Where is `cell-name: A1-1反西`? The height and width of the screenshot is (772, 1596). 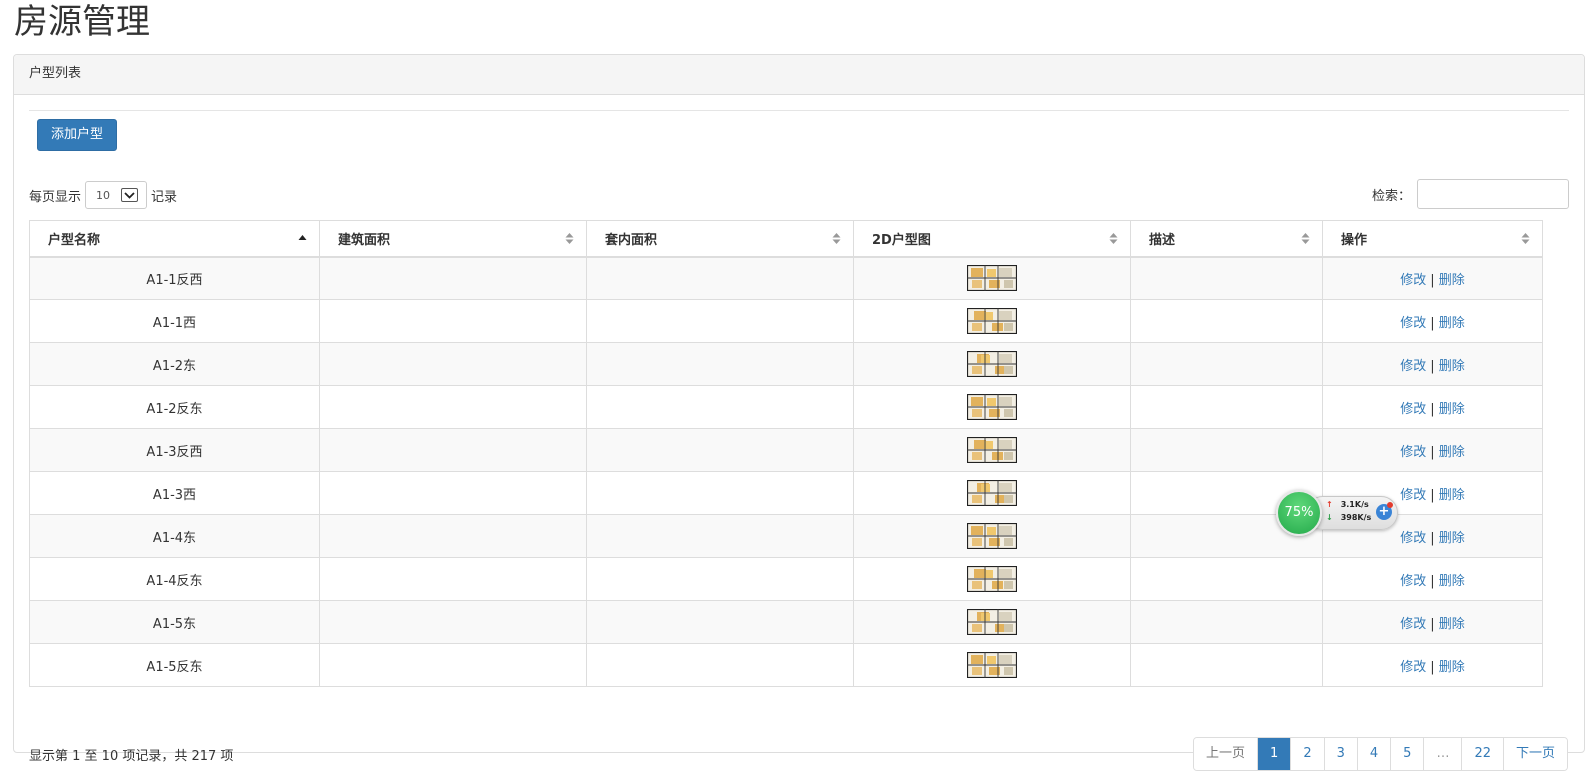
cell-name: A1-1反西 is located at coordinates (174, 278).